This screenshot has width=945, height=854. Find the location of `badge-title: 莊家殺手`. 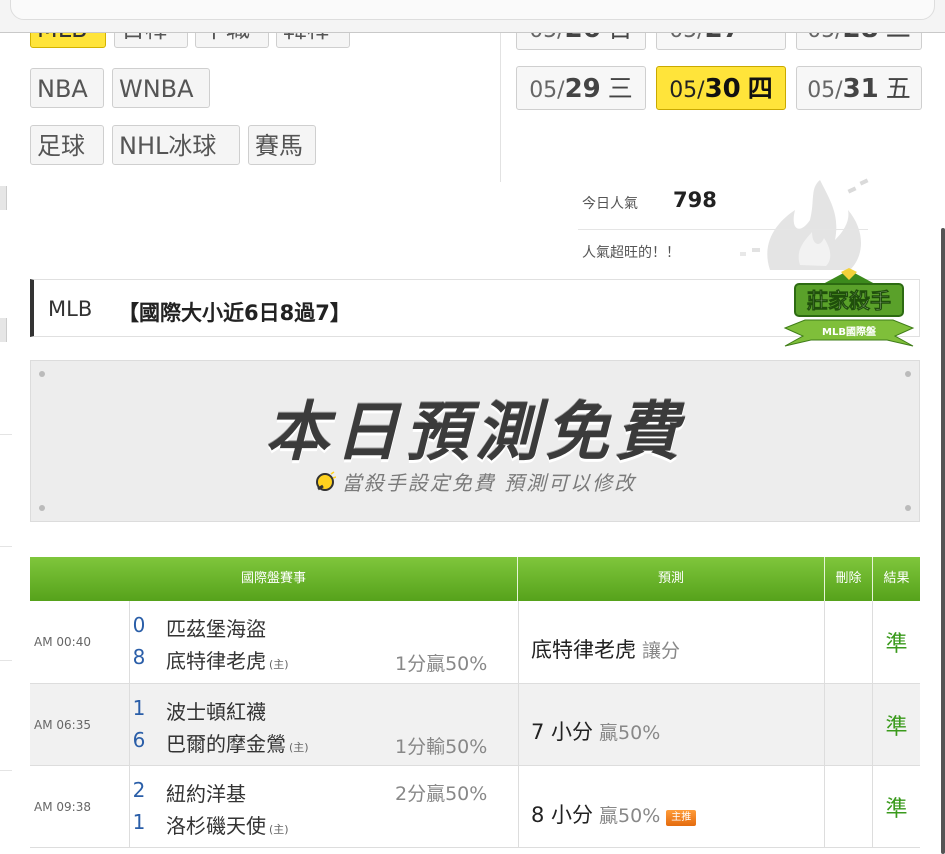

badge-title: 莊家殺手 is located at coordinates (849, 301).